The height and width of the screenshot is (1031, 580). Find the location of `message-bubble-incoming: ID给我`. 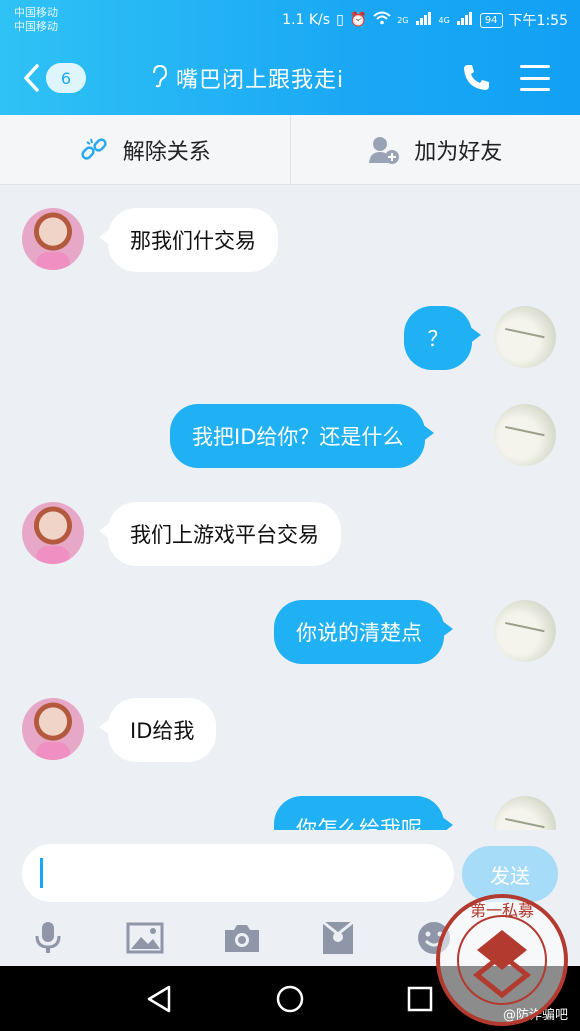

message-bubble-incoming: ID给我 is located at coordinates (157, 730).